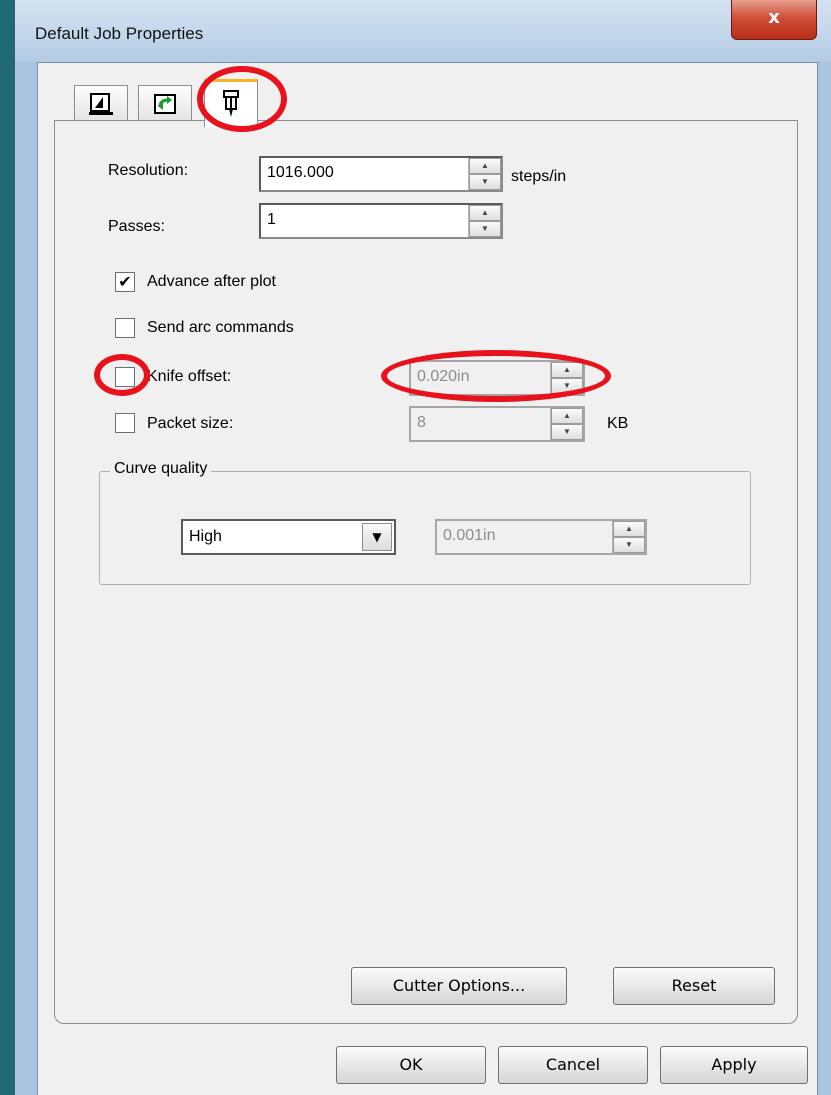  Describe the element at coordinates (497, 378) in the screenshot. I see `knife-offset-spinner: 0.020in ▲ ▼` at that location.